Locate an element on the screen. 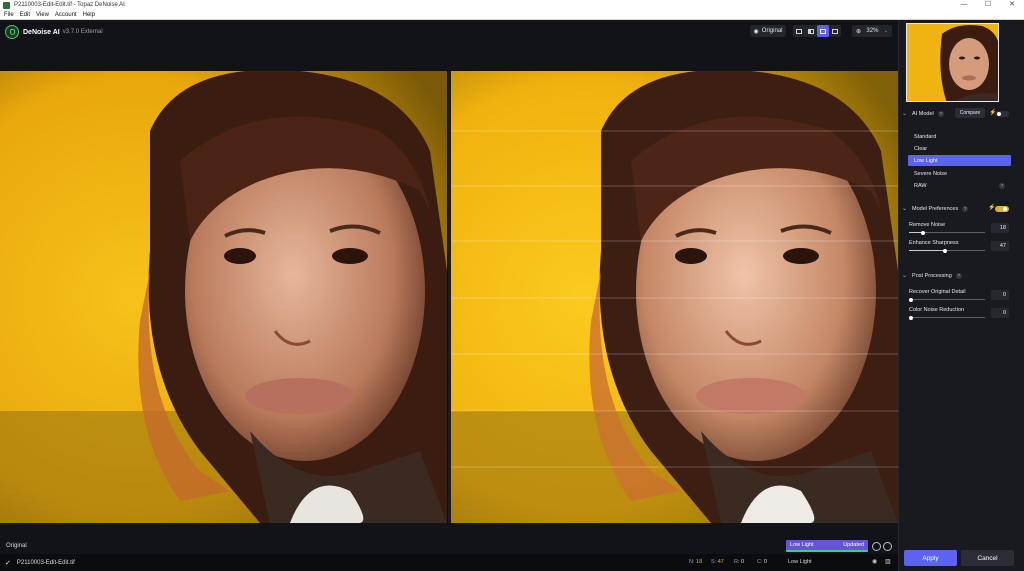 The height and width of the screenshot is (571, 1024). model-preferences-title: Model Preferences is located at coordinates (935, 208).